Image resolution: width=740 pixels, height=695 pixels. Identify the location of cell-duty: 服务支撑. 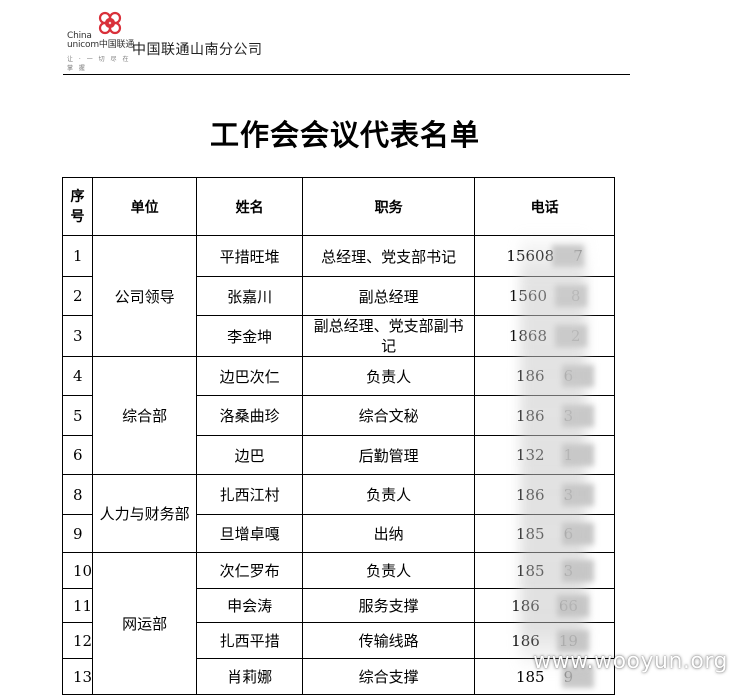
(389, 605).